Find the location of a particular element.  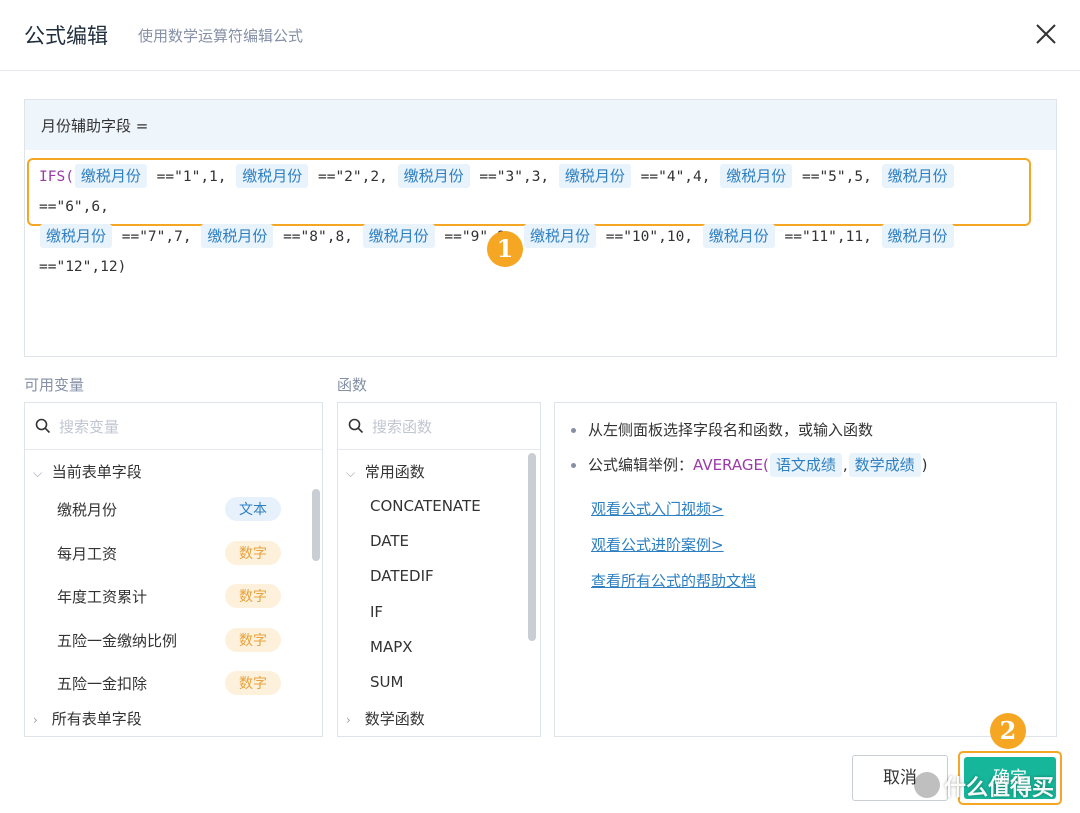

variables-search: 搜索变量 is located at coordinates (173, 426).